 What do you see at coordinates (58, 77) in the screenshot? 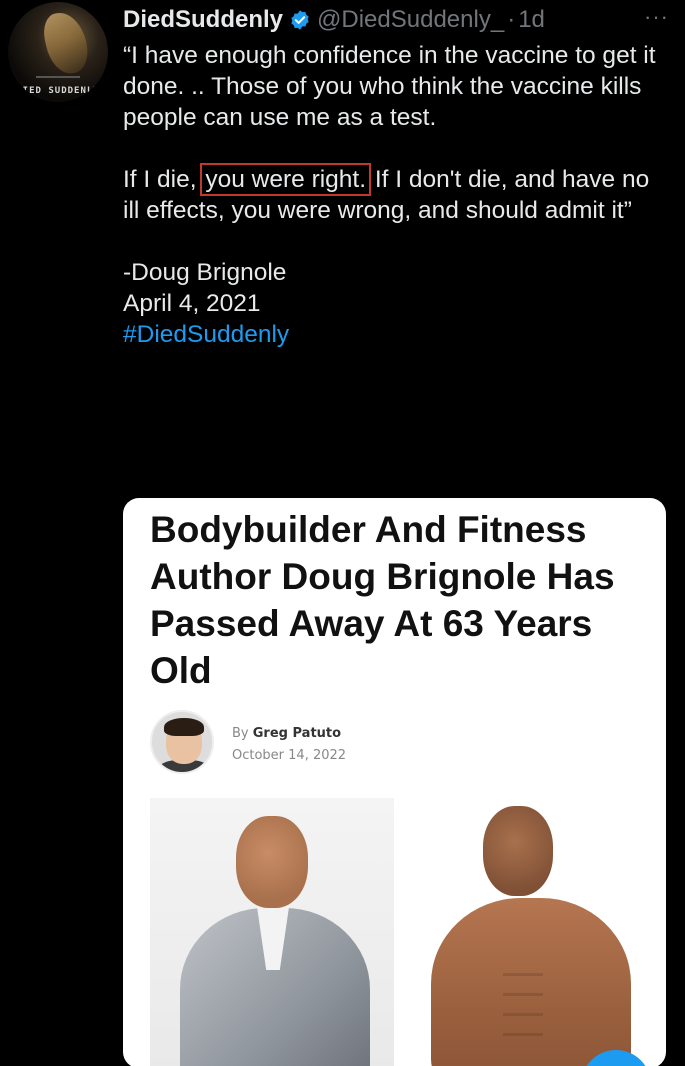
I see `divider` at bounding box center [58, 77].